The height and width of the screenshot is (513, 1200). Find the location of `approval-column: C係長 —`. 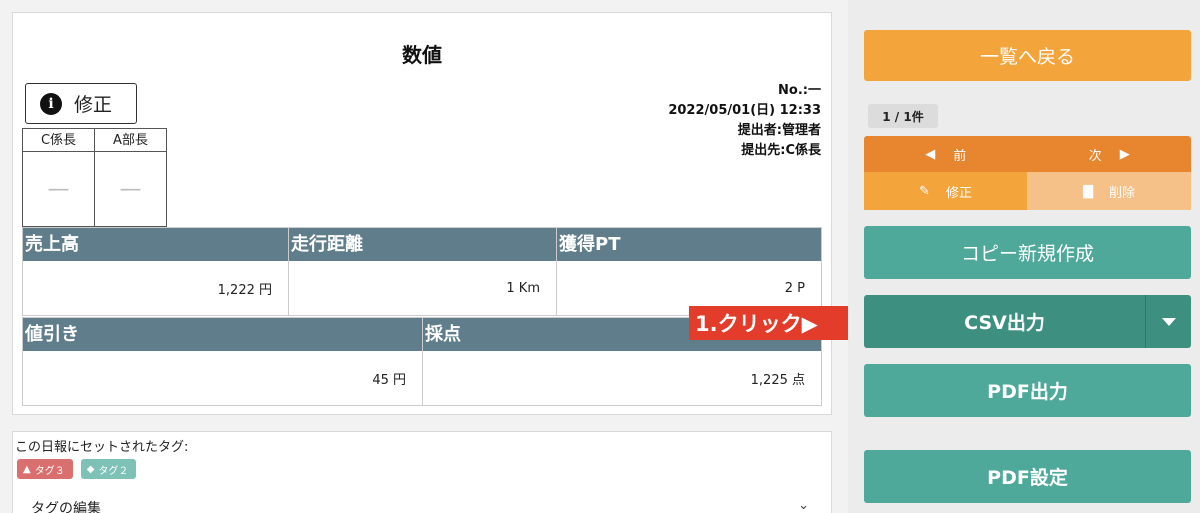

approval-column: C係長 — is located at coordinates (58, 177).